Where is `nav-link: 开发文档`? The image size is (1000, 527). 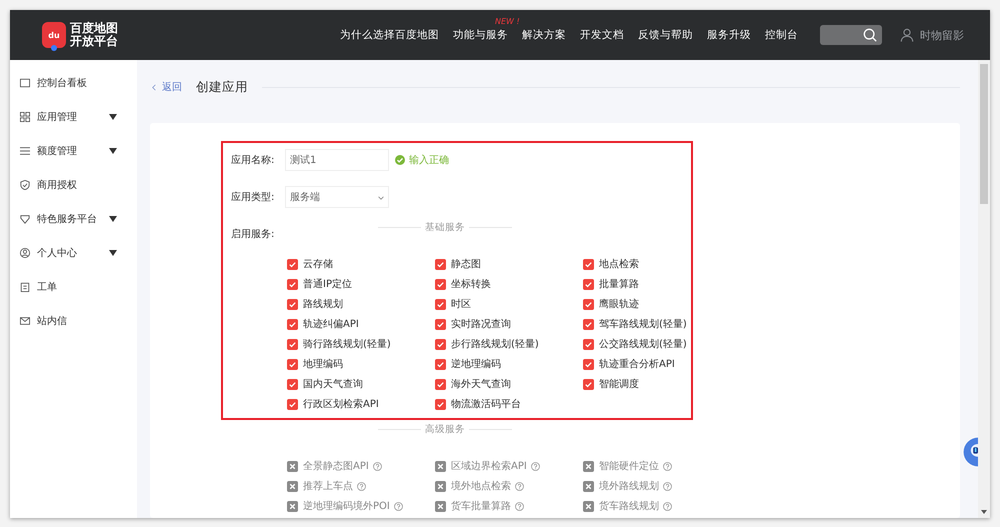
nav-link: 开发文档 is located at coordinates (602, 35).